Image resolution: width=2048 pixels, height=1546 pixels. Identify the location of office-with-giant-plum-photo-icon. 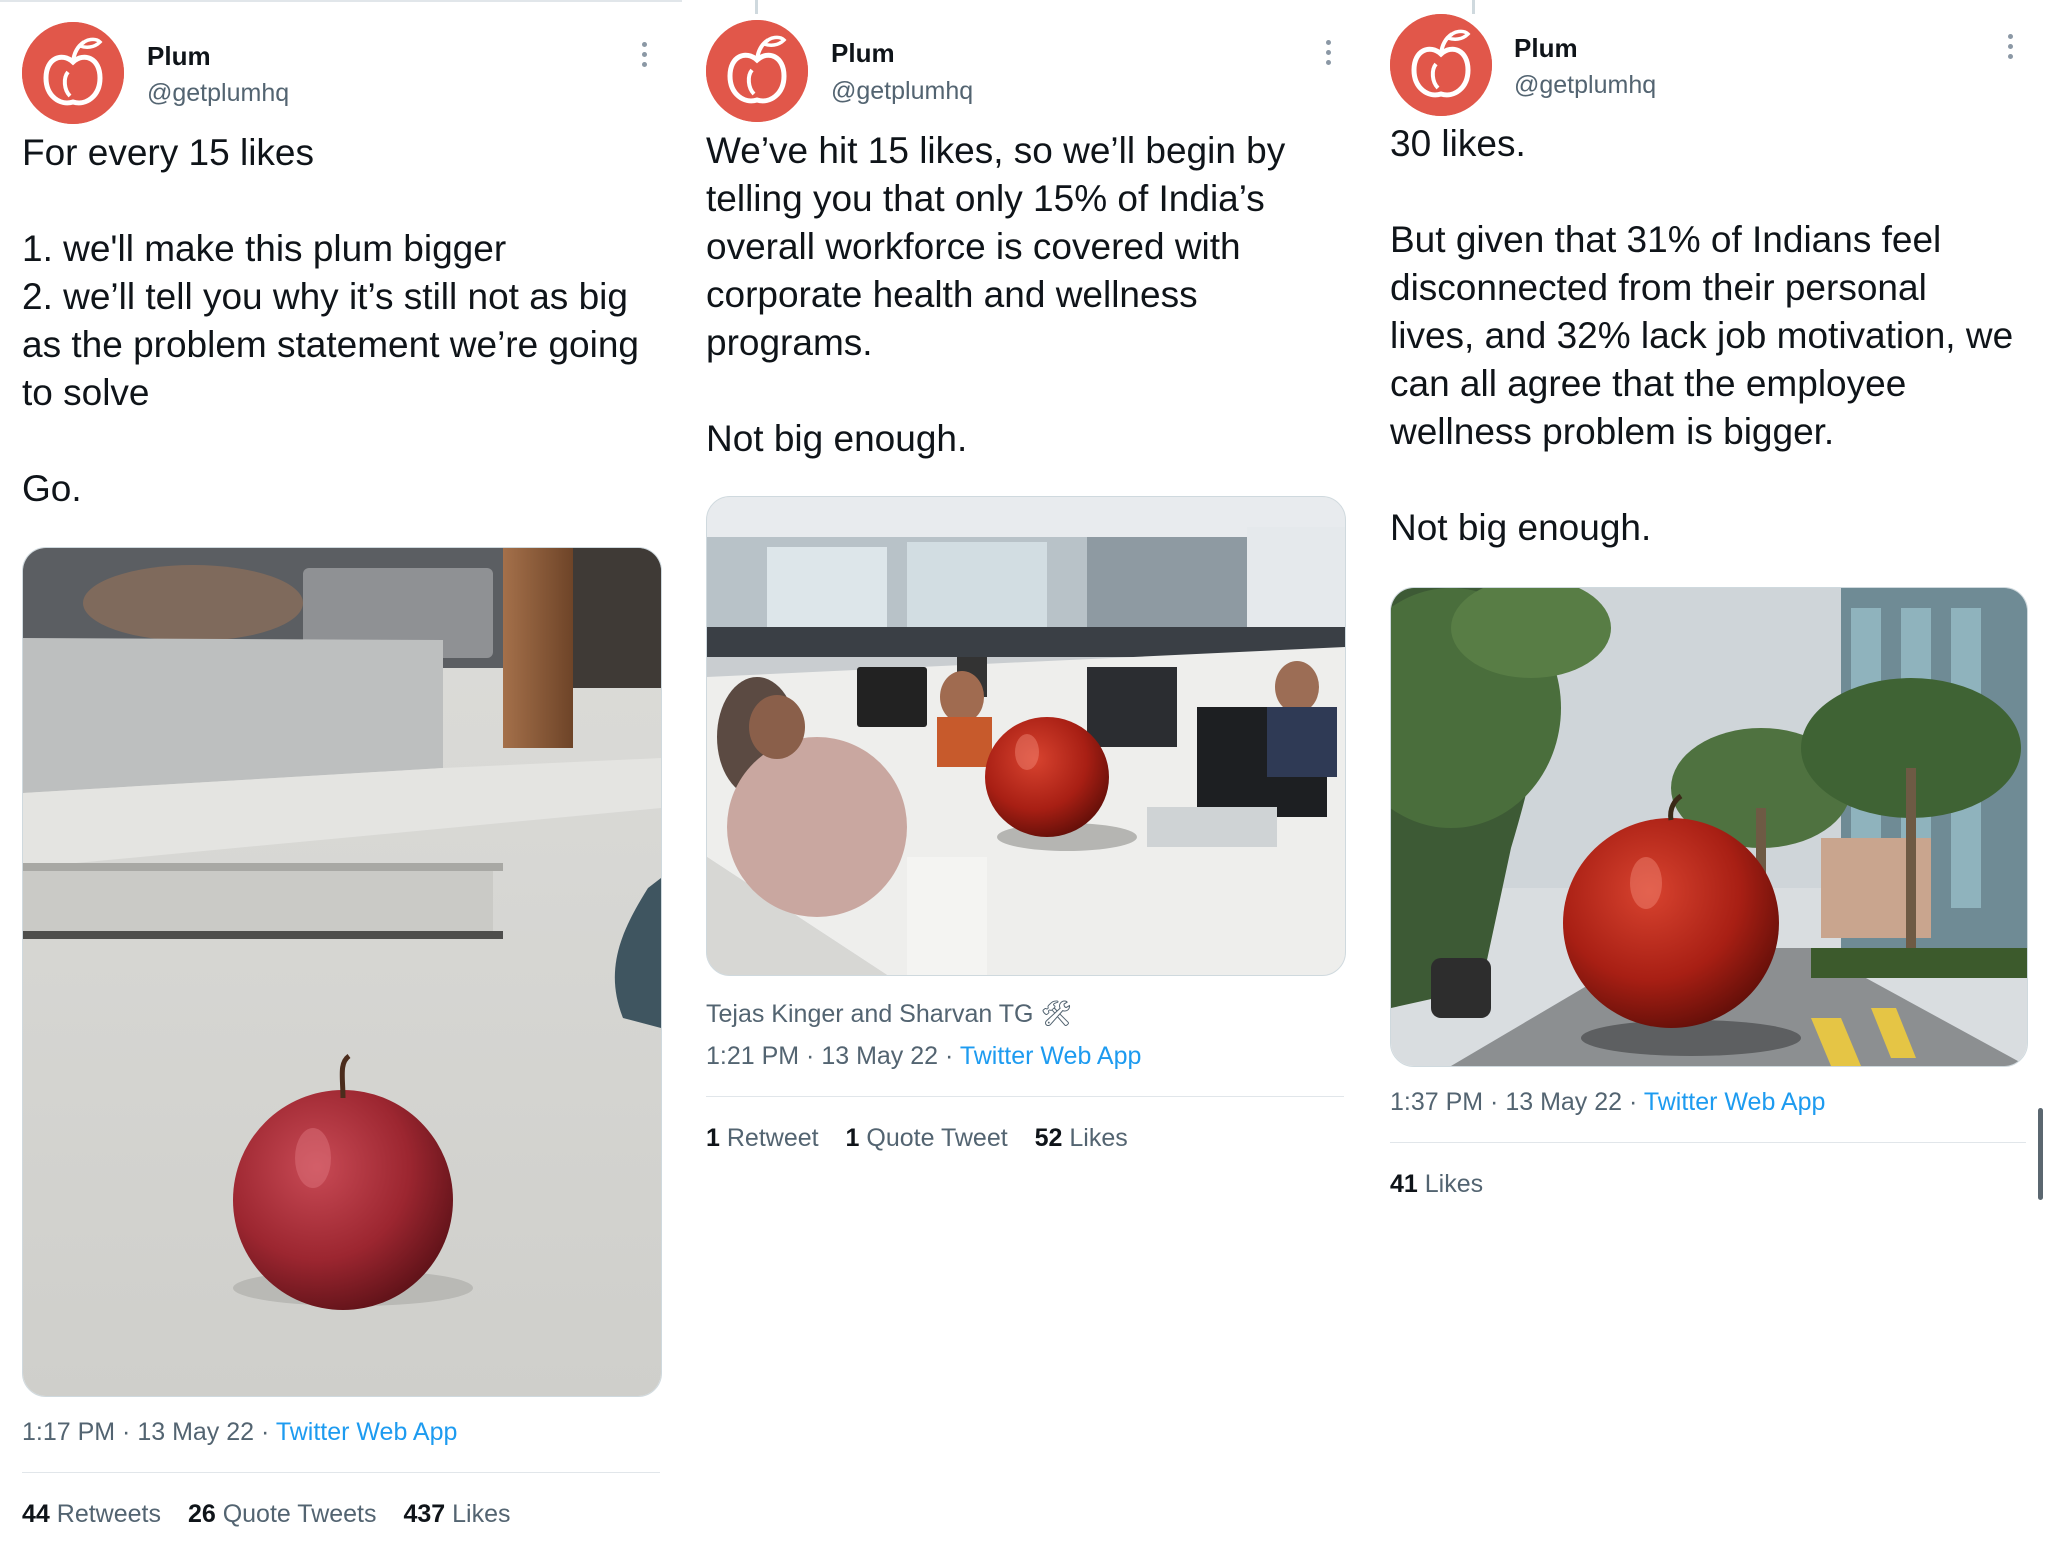
(1026, 736).